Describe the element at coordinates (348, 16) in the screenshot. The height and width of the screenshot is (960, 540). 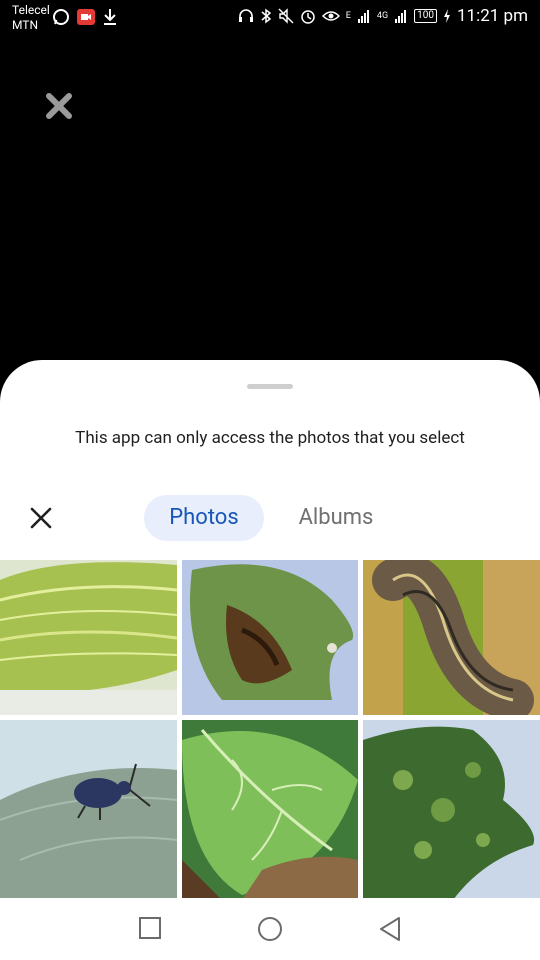
I see `network-type-1: E` at that location.